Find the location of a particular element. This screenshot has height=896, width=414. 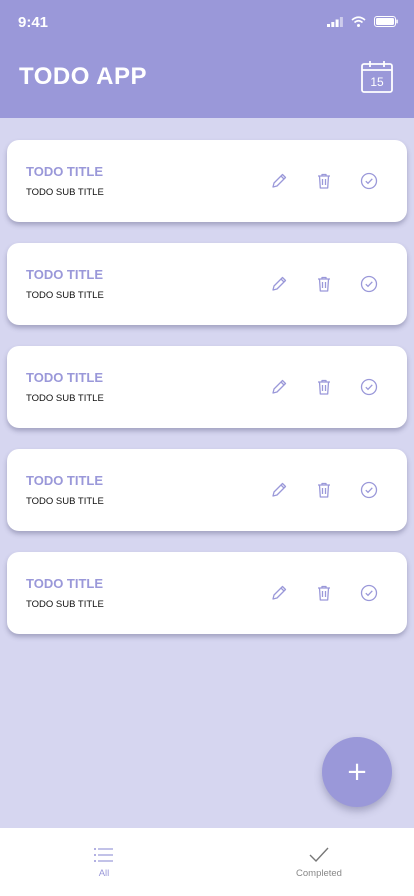

page-title: TODO APP is located at coordinates (83, 76).